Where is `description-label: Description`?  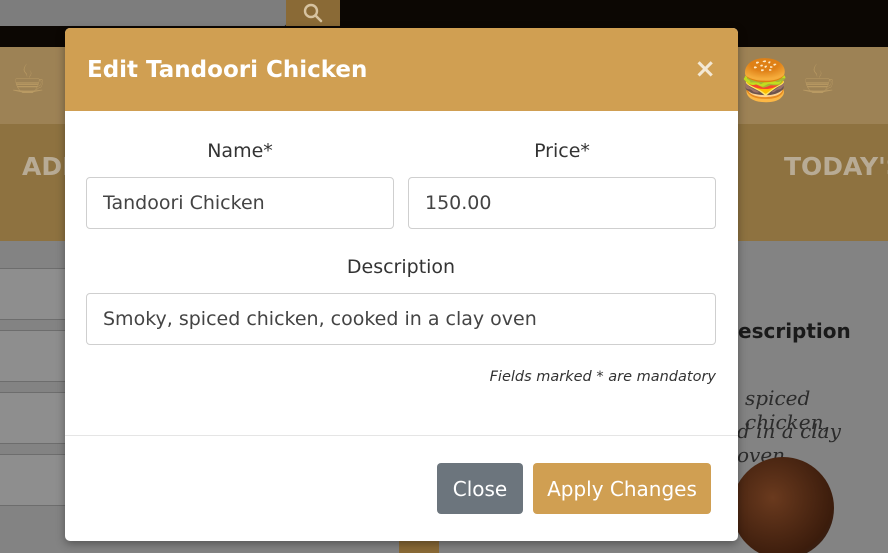
description-label: Description is located at coordinates (401, 267).